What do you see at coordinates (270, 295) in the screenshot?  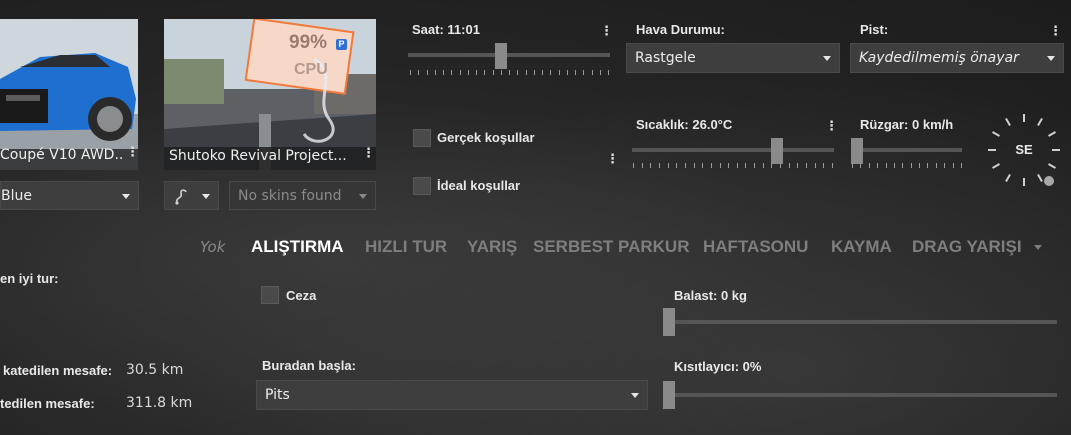 I see `penalty-checkbox` at bounding box center [270, 295].